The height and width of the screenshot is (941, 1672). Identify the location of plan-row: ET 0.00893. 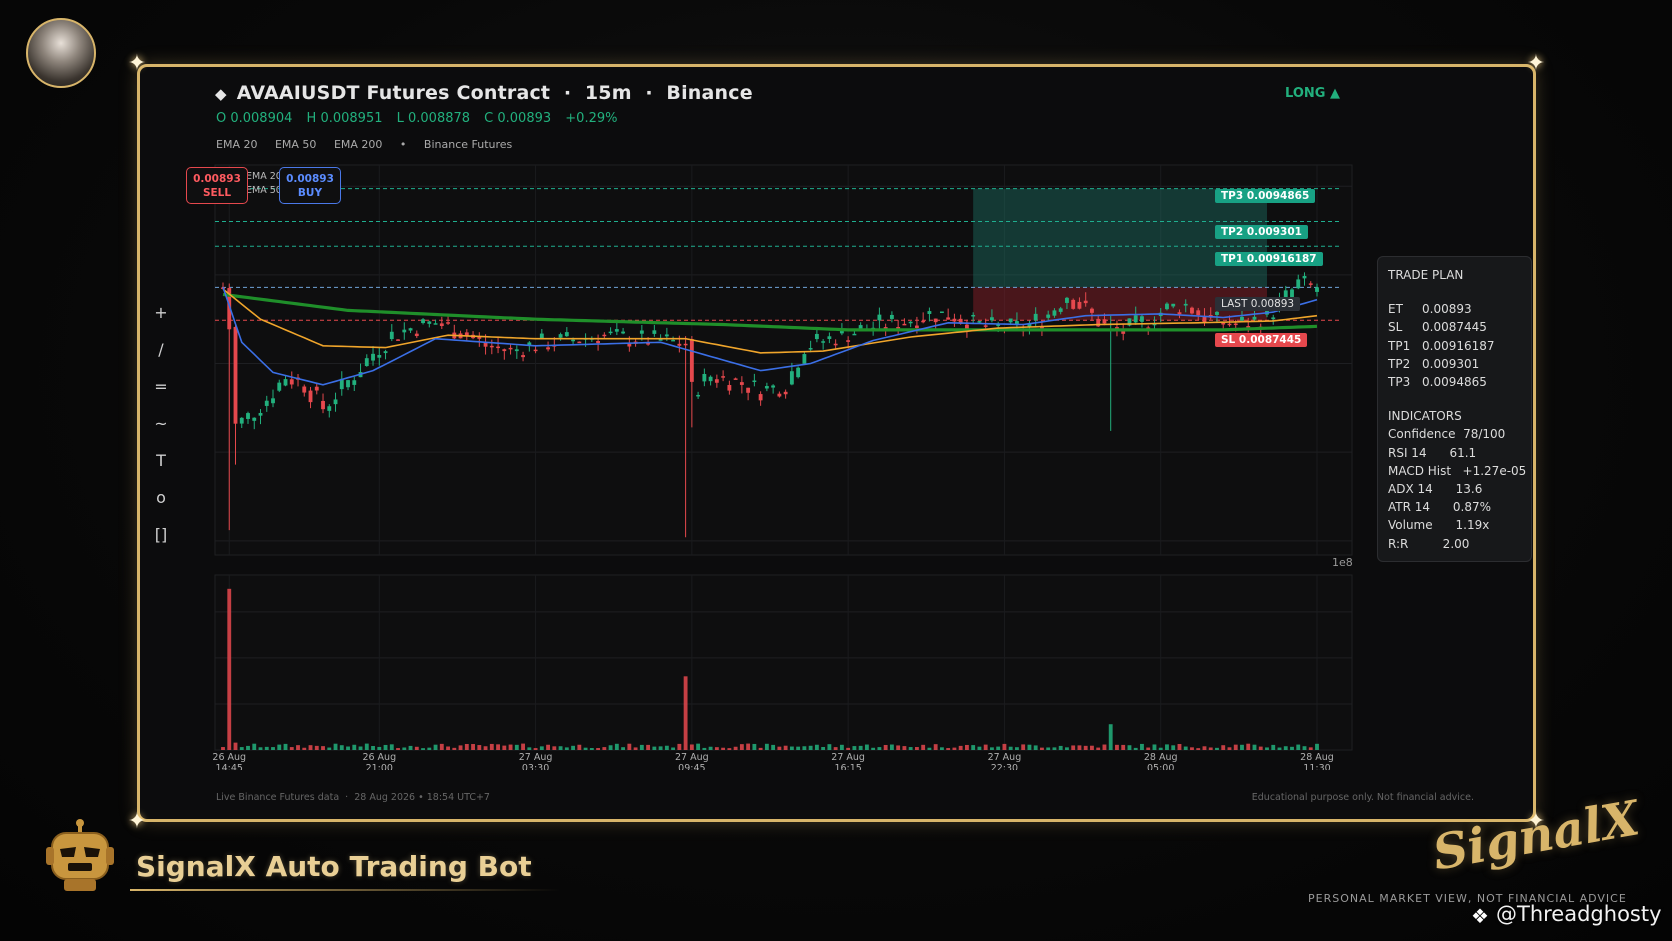
(1430, 309).